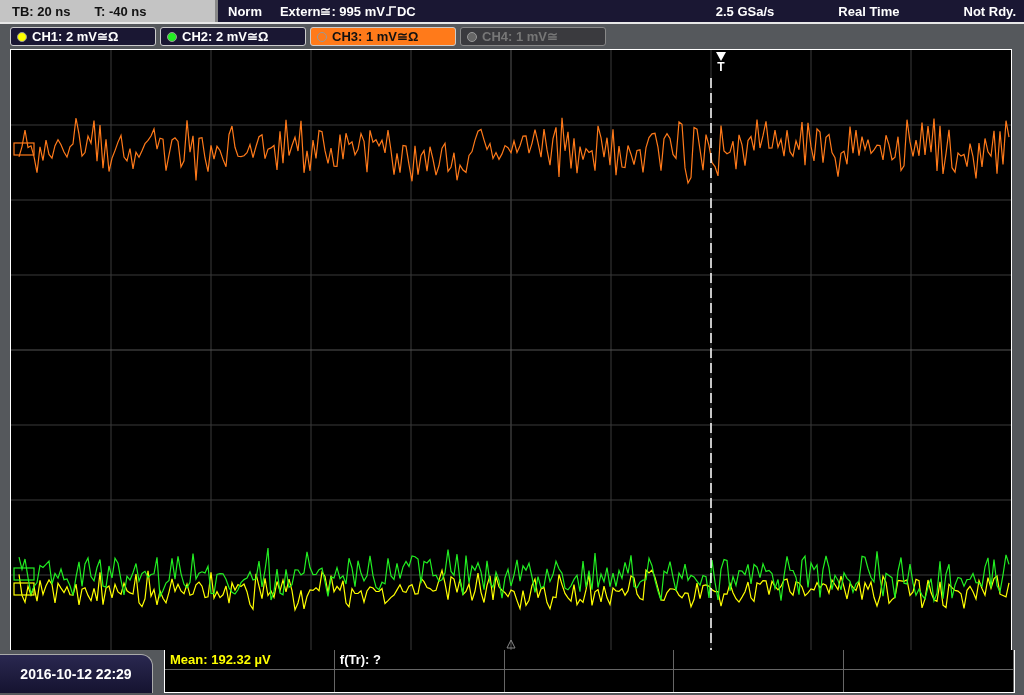  What do you see at coordinates (250, 660) in the screenshot?
I see `measurement-cell: Mean: 192.32 µV` at bounding box center [250, 660].